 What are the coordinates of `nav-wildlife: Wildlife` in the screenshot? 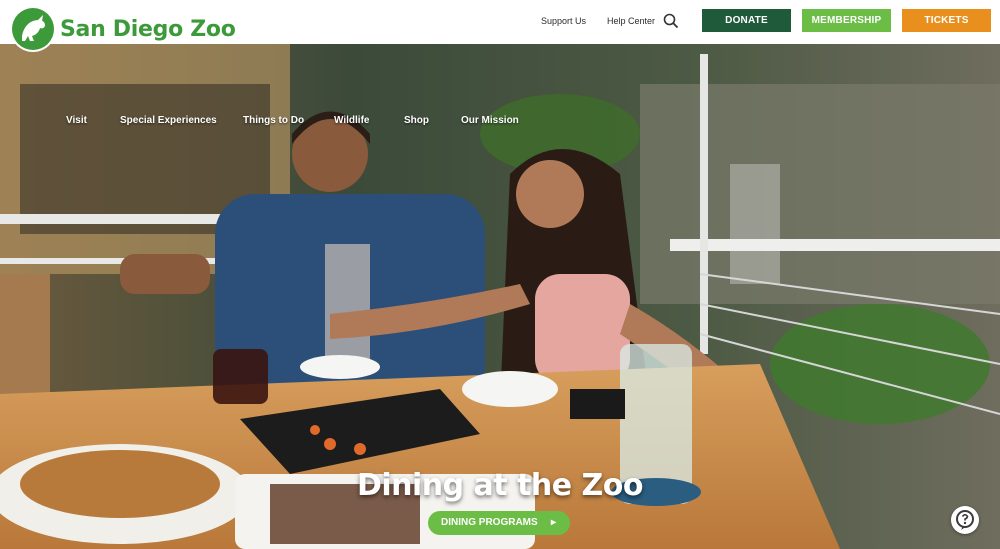 It's located at (351, 120).